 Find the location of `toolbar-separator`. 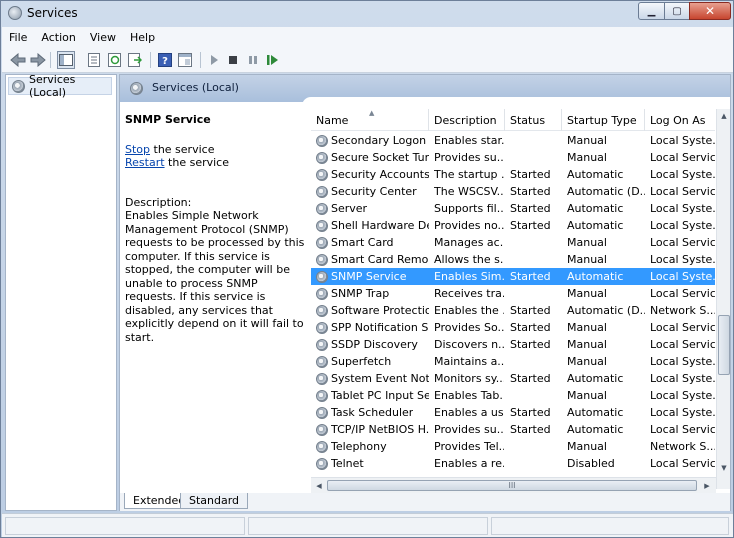

toolbar-separator is located at coordinates (50, 60).